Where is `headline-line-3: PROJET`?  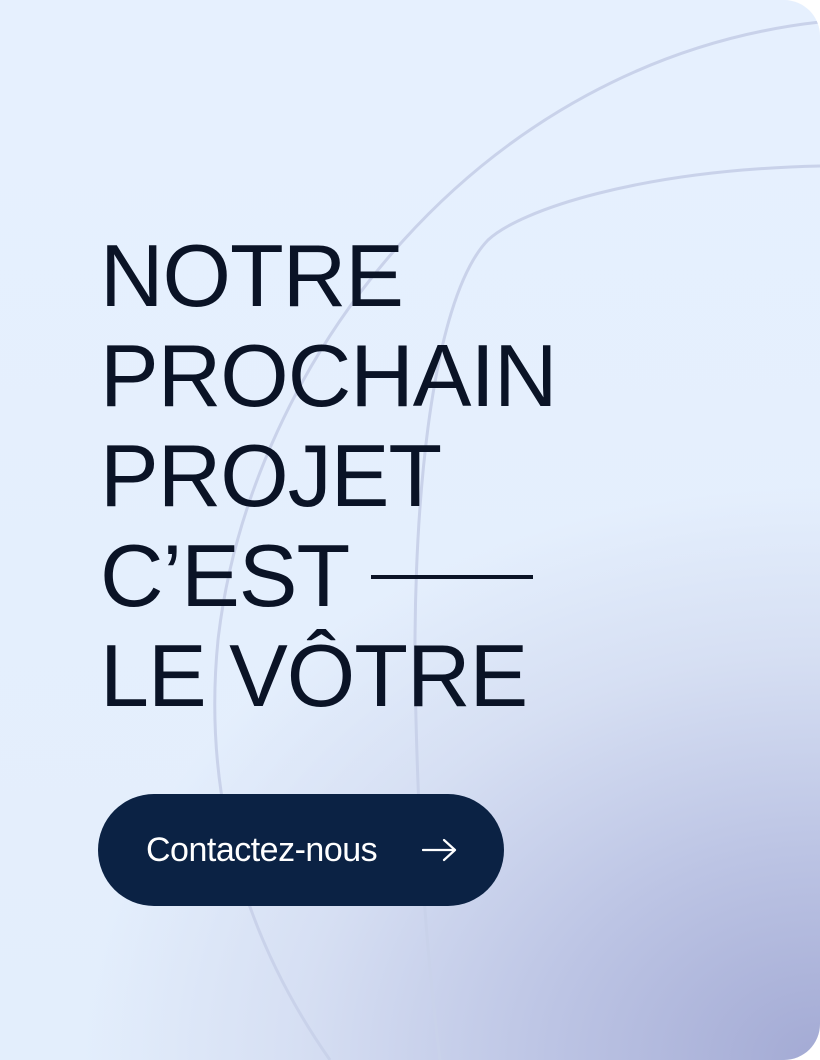
headline-line-3: PROJET is located at coordinates (271, 475).